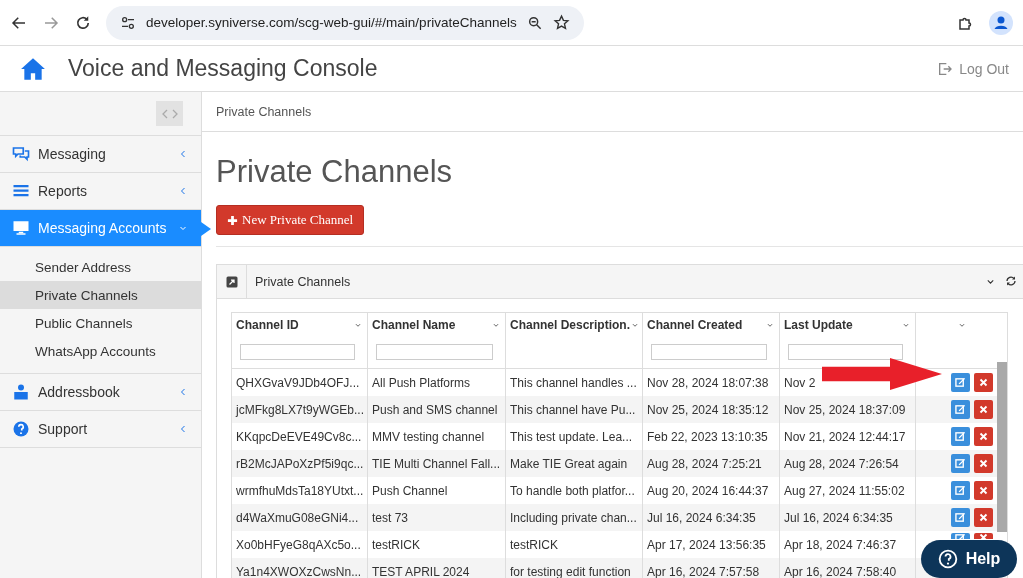 Image resolution: width=1023 pixels, height=578 pixels. I want to click on monitor-icon, so click(21, 228).